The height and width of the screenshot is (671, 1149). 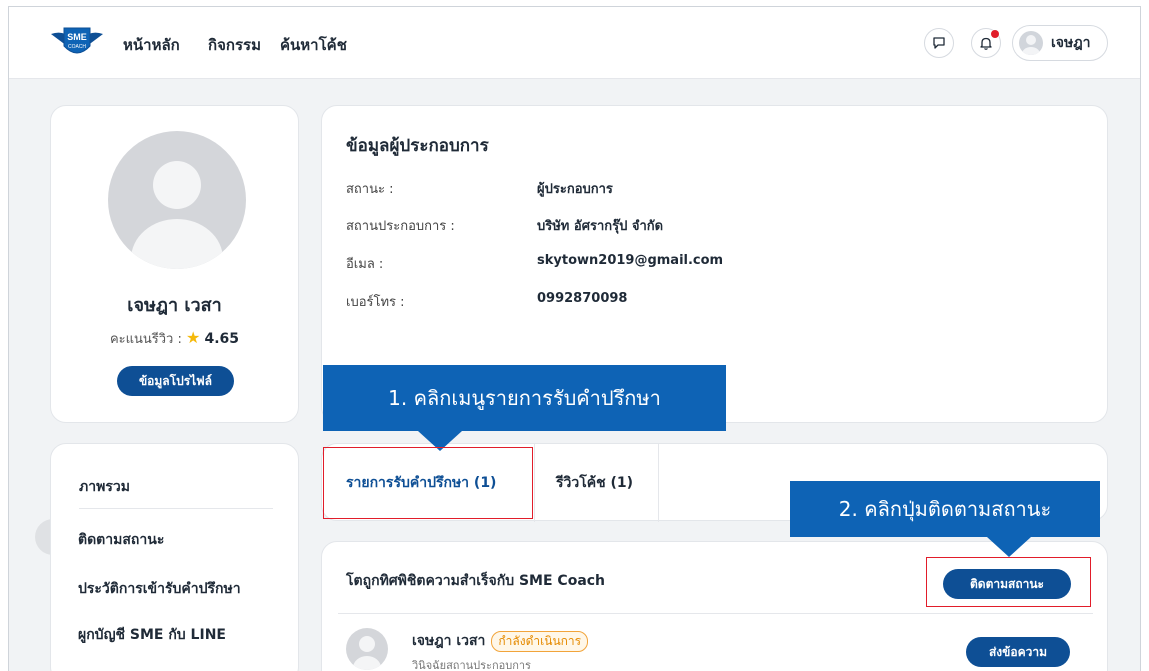 What do you see at coordinates (476, 581) in the screenshot?
I see `consultation-title: โตถูกทิศพิชิตความสำเร็จกับ SME Coach` at bounding box center [476, 581].